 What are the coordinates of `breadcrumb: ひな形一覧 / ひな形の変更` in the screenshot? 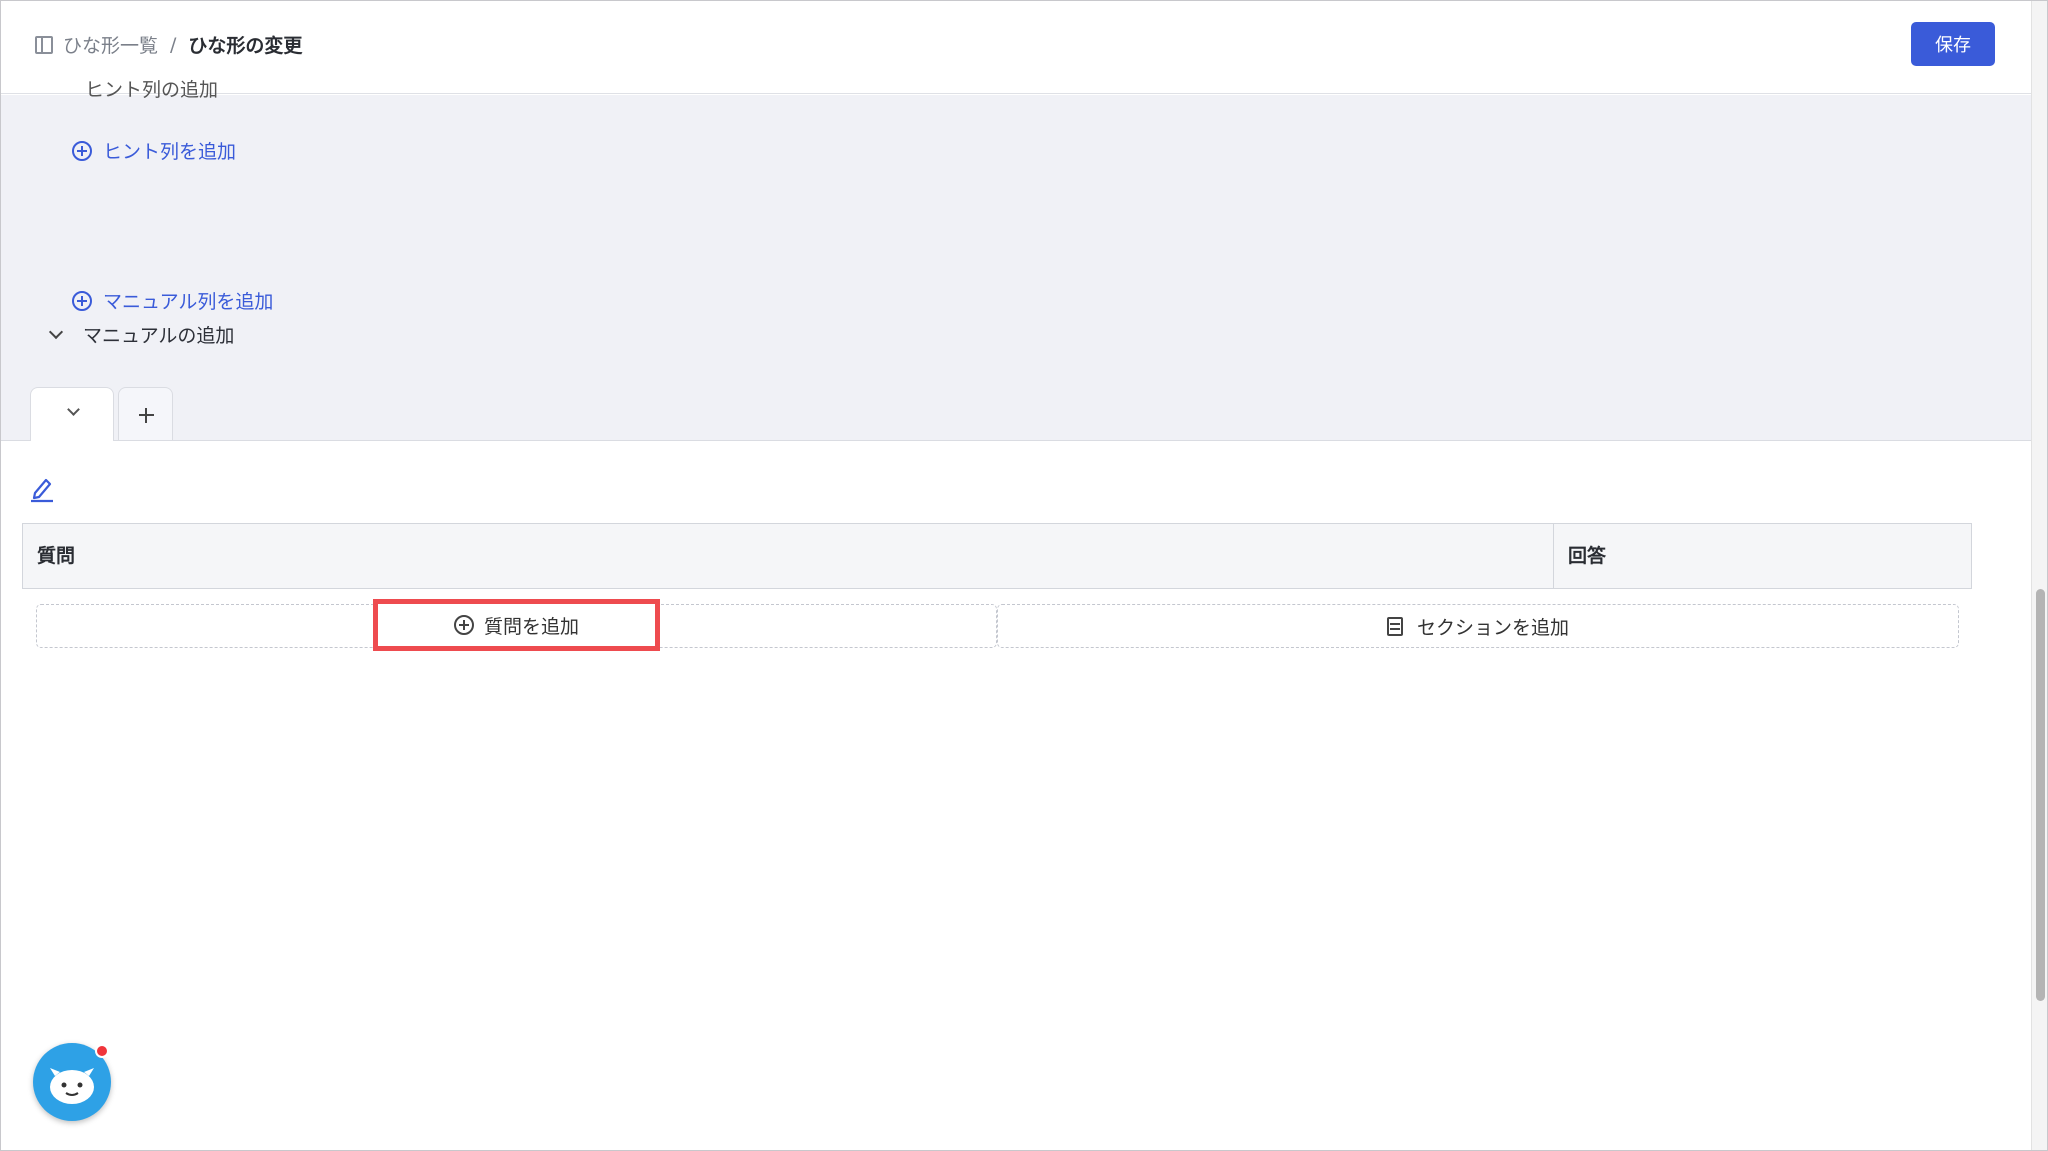 It's located at (168, 44).